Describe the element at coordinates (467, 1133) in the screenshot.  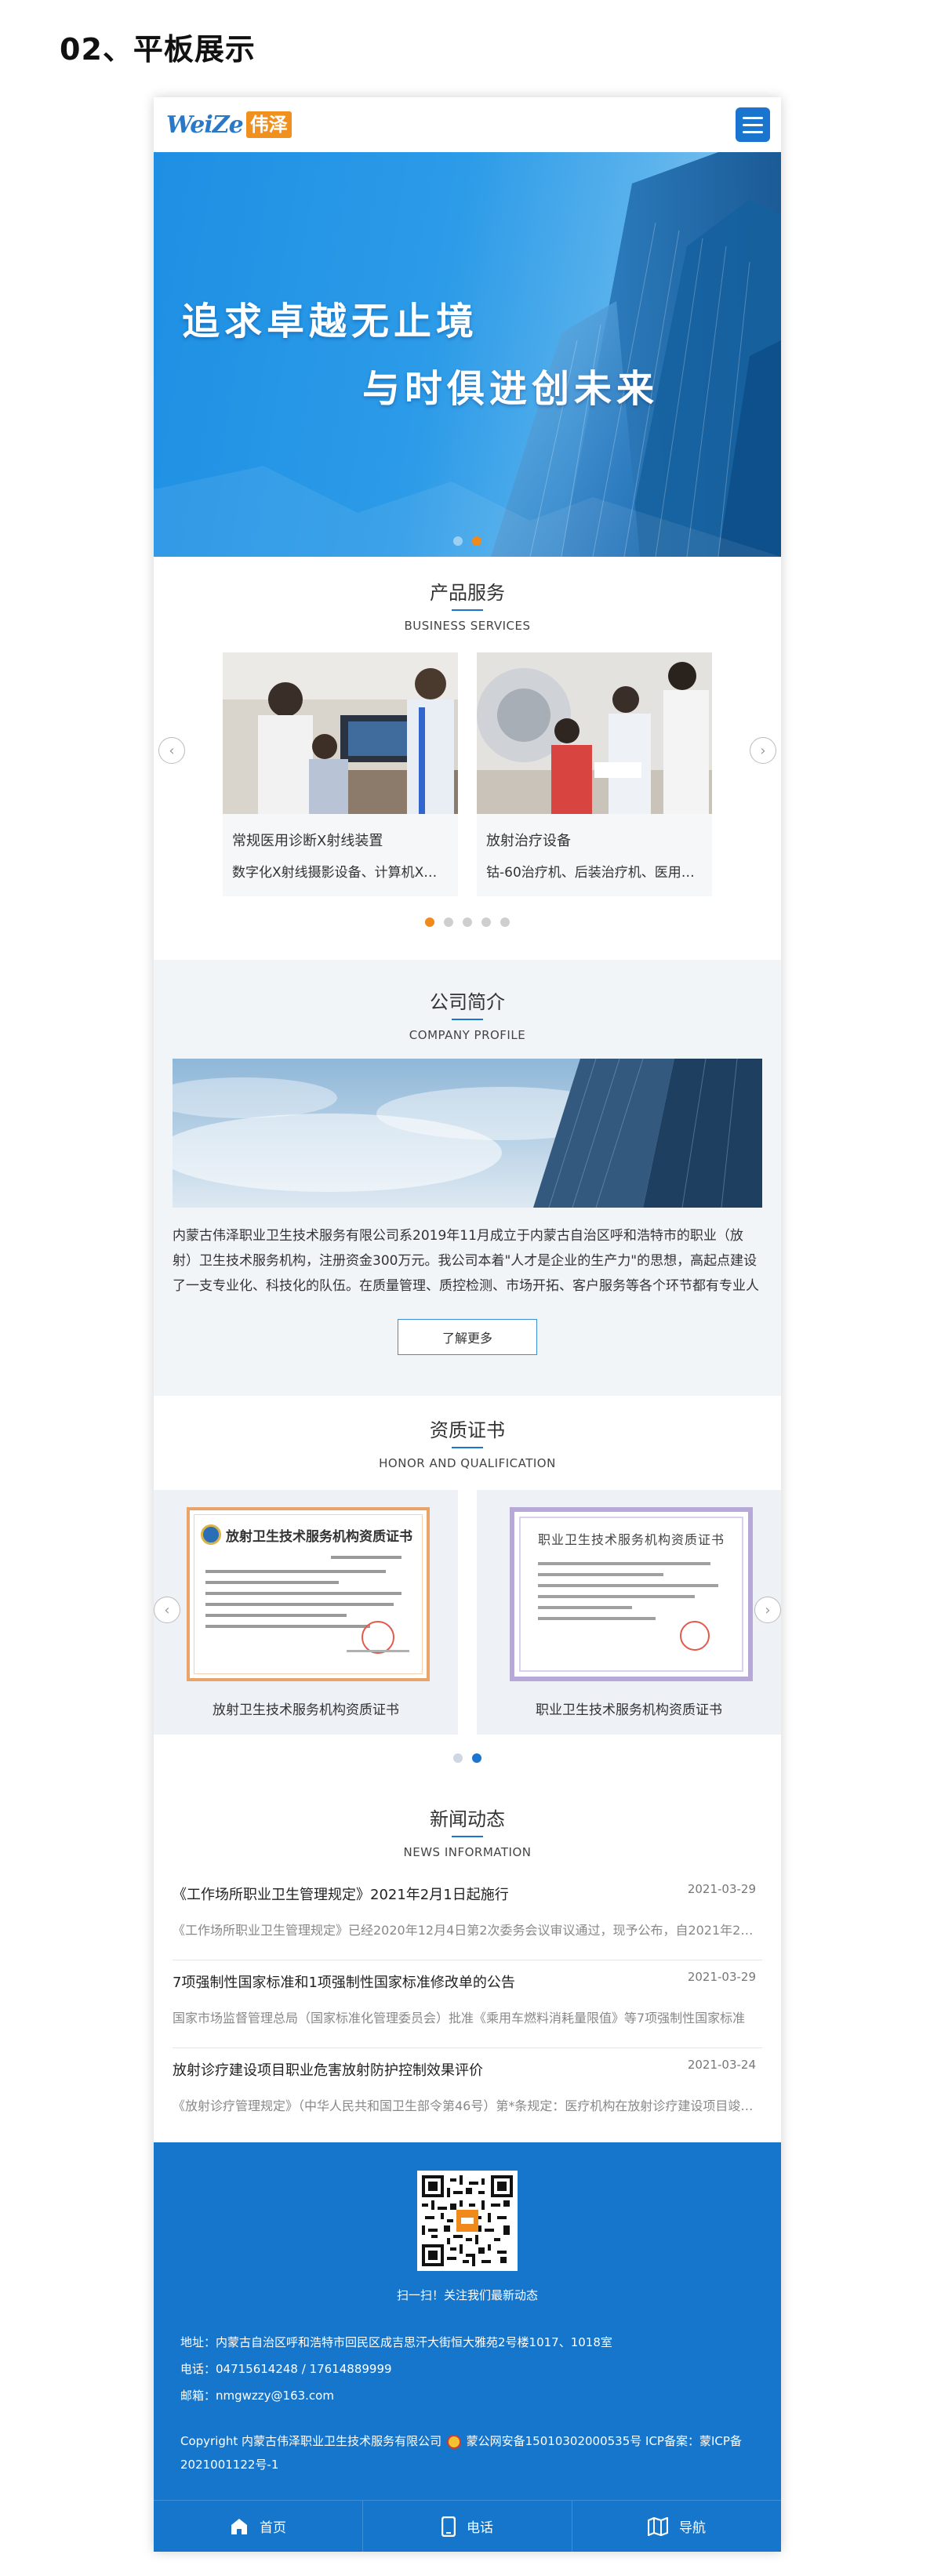
I see `about-image` at that location.